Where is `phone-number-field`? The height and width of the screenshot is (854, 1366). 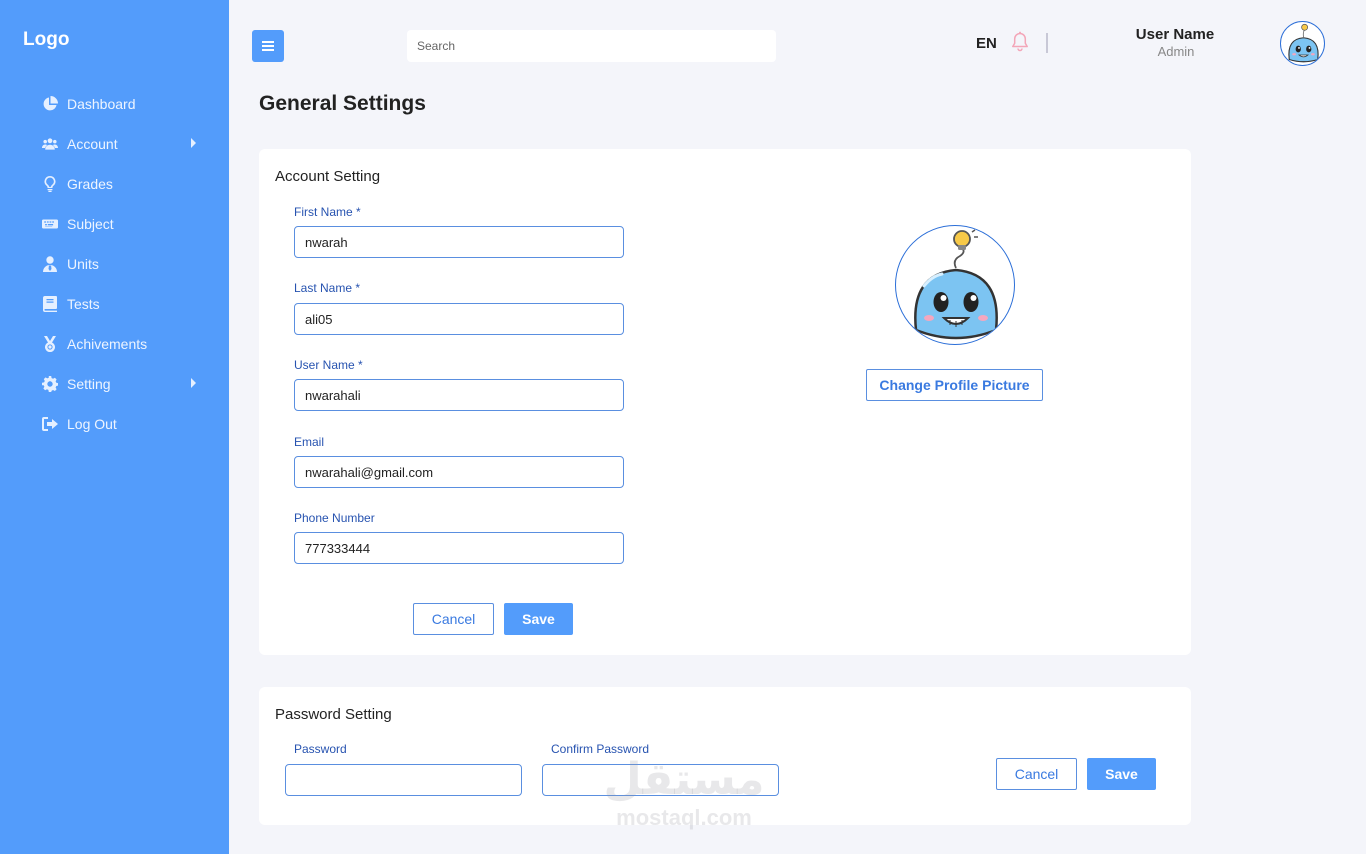
phone-number-field is located at coordinates (459, 548).